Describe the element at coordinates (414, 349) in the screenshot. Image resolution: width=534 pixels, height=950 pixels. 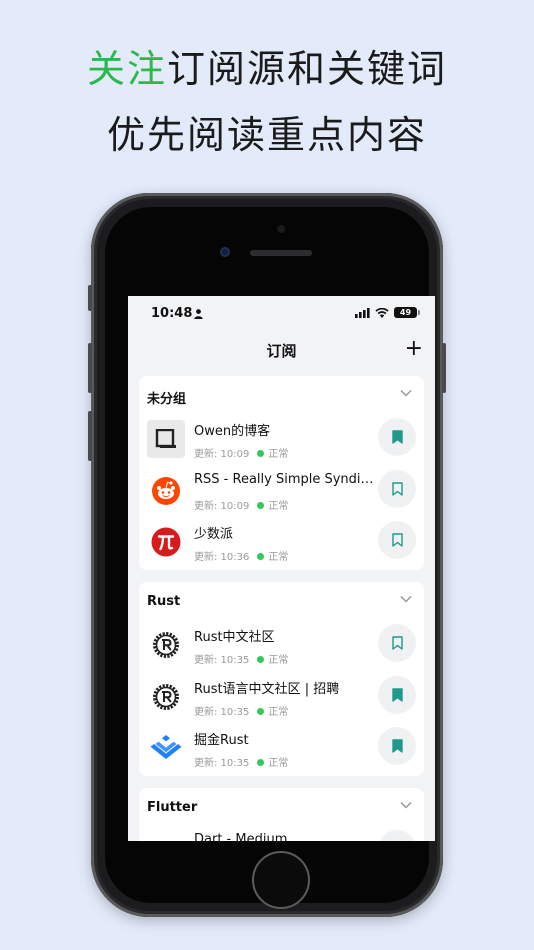
I see `add-feed-button: +` at that location.